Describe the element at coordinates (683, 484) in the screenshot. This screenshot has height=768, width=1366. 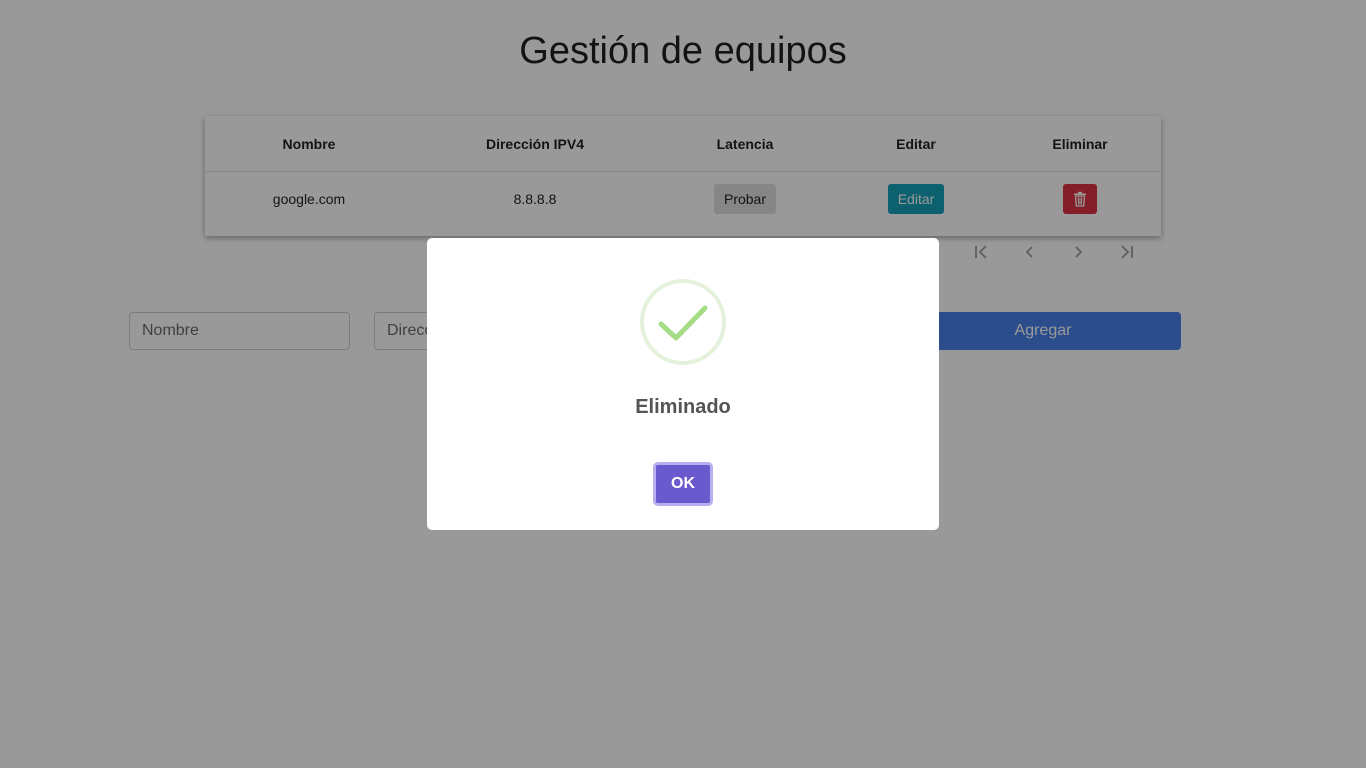
I see `ok-button: OK` at that location.